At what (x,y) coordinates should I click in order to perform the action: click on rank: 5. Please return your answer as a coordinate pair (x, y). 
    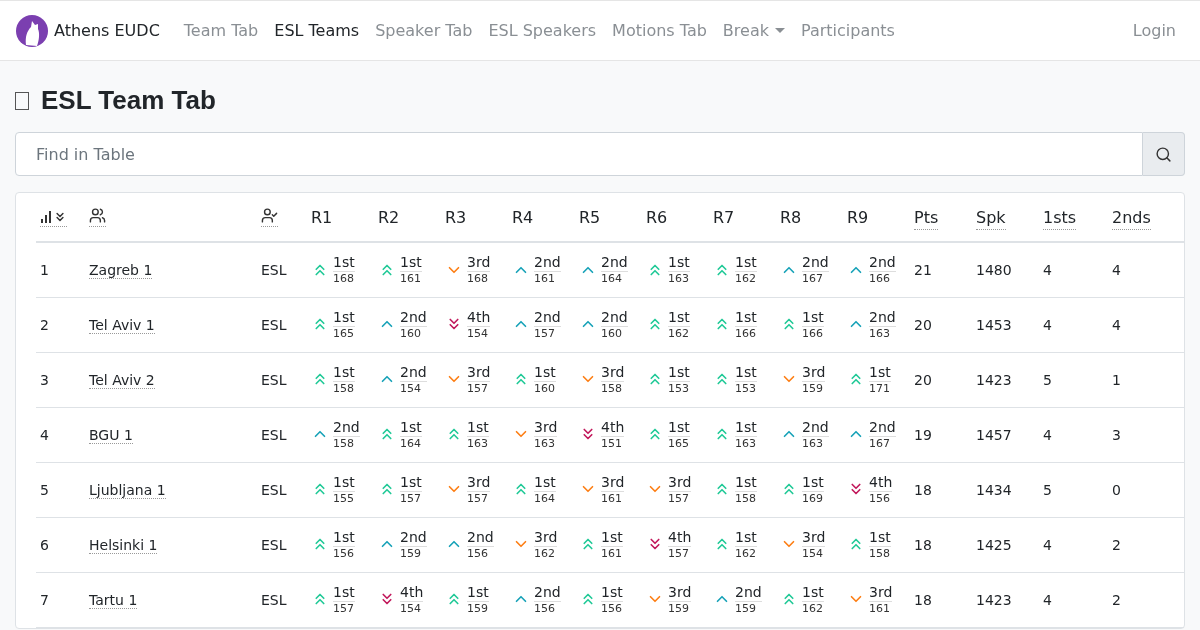
    Looking at the image, I should click on (44, 489).